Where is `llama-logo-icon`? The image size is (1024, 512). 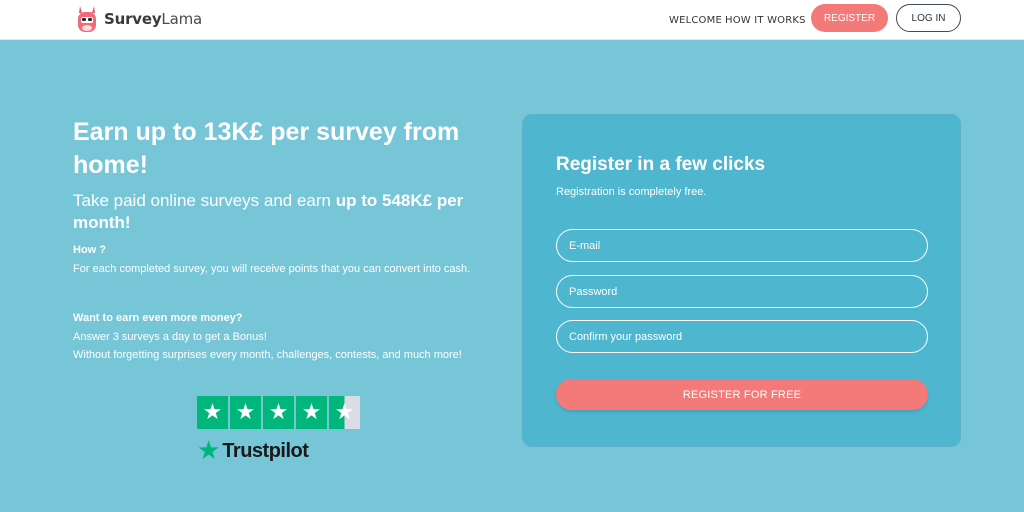
llama-logo-icon is located at coordinates (87, 19).